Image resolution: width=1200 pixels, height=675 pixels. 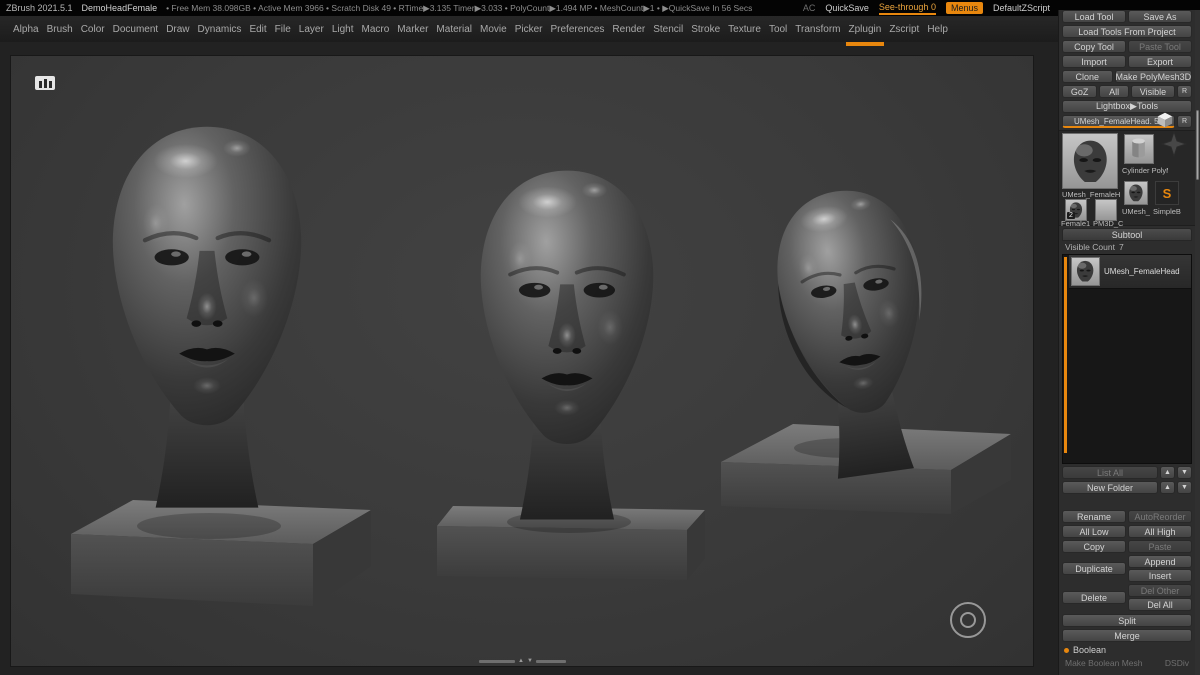 What do you see at coordinates (1127, 247) in the screenshot?
I see `visible-count-row: Visible Count 7` at bounding box center [1127, 247].